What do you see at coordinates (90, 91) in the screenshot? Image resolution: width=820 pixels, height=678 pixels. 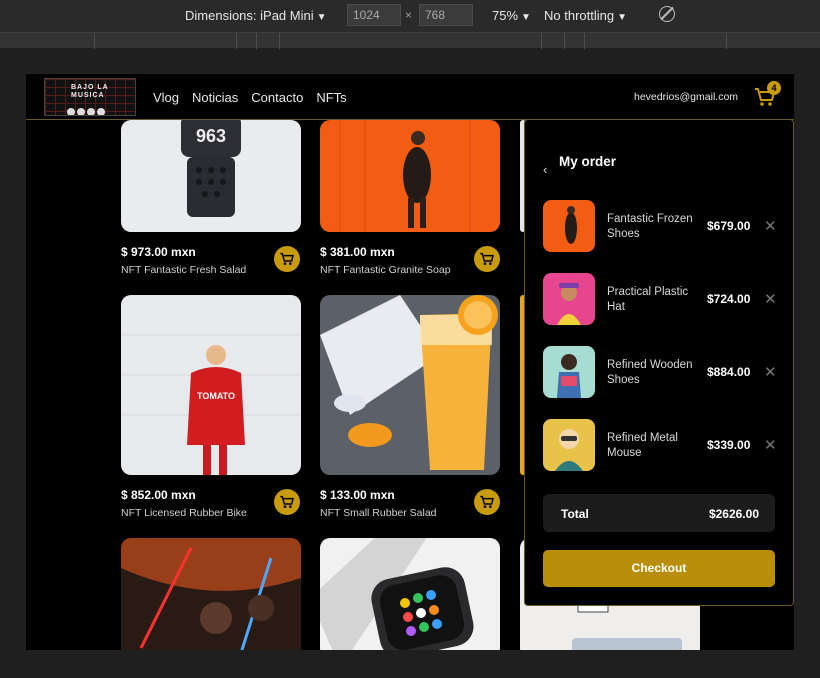 I see `logo-text: BAJO LA MUSICA` at bounding box center [90, 91].